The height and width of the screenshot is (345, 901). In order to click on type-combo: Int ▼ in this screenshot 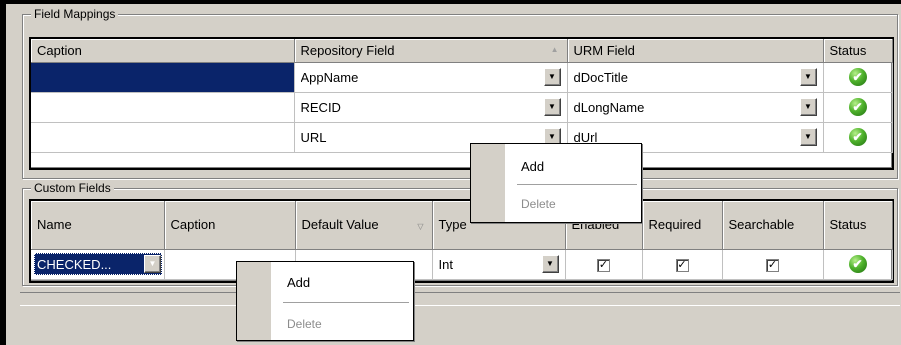, I will do `click(499, 264)`.